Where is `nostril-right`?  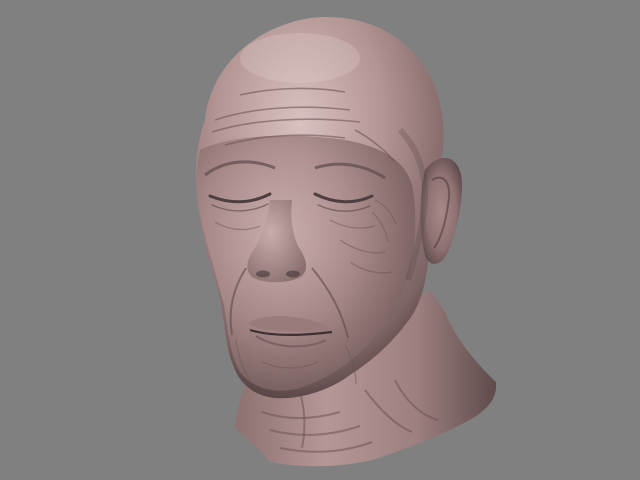 nostril-right is located at coordinates (293, 274).